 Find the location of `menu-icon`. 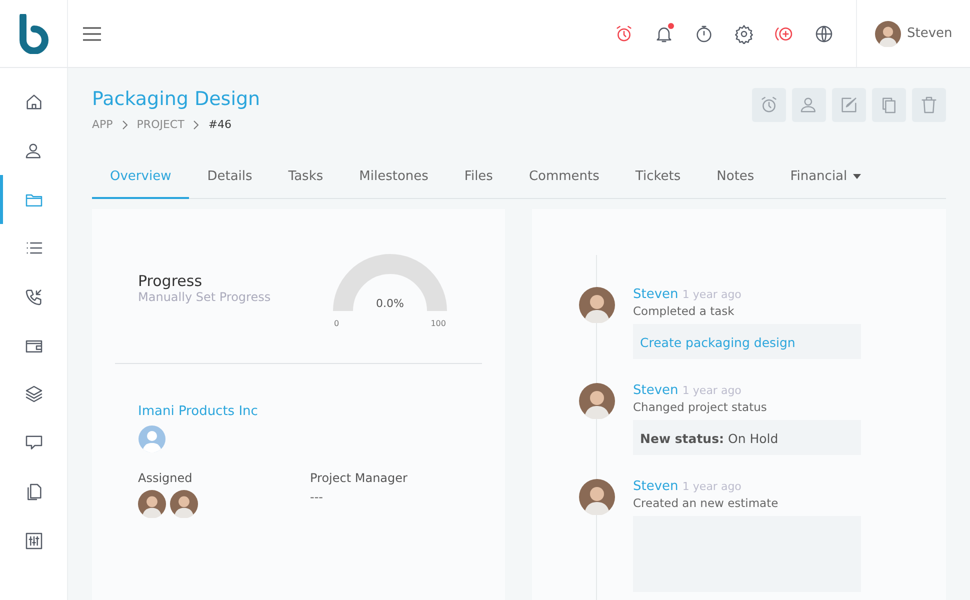

menu-icon is located at coordinates (92, 34).